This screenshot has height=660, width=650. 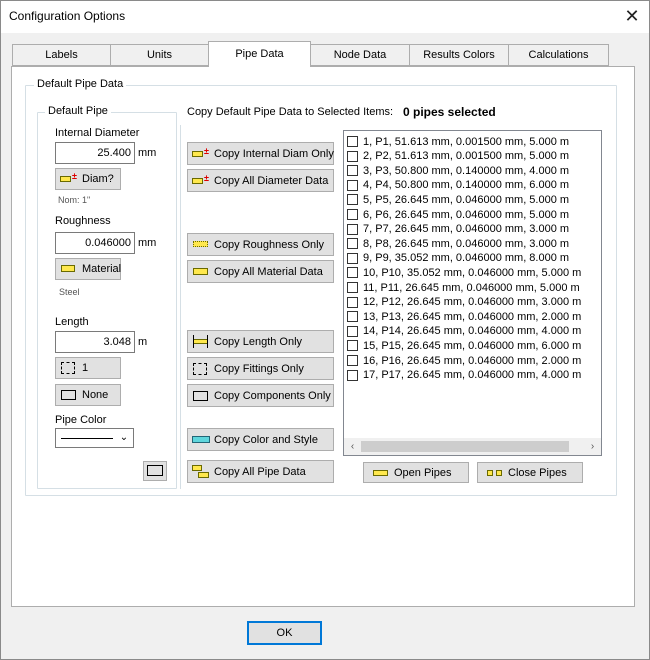 I want to click on components-button: None, so click(x=88, y=395).